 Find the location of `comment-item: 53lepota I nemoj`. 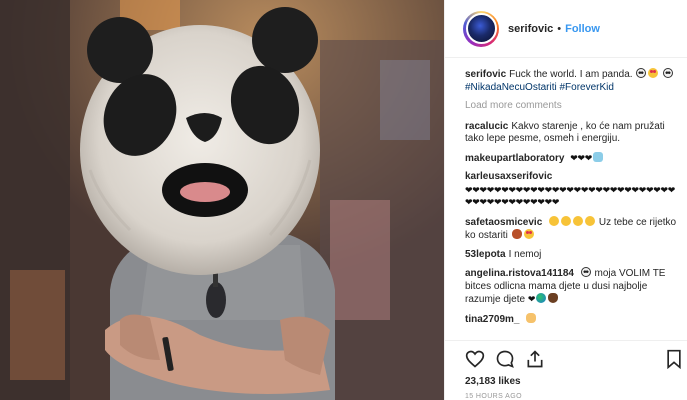

comment-item: 53lepota I nemoj is located at coordinates (571, 255).